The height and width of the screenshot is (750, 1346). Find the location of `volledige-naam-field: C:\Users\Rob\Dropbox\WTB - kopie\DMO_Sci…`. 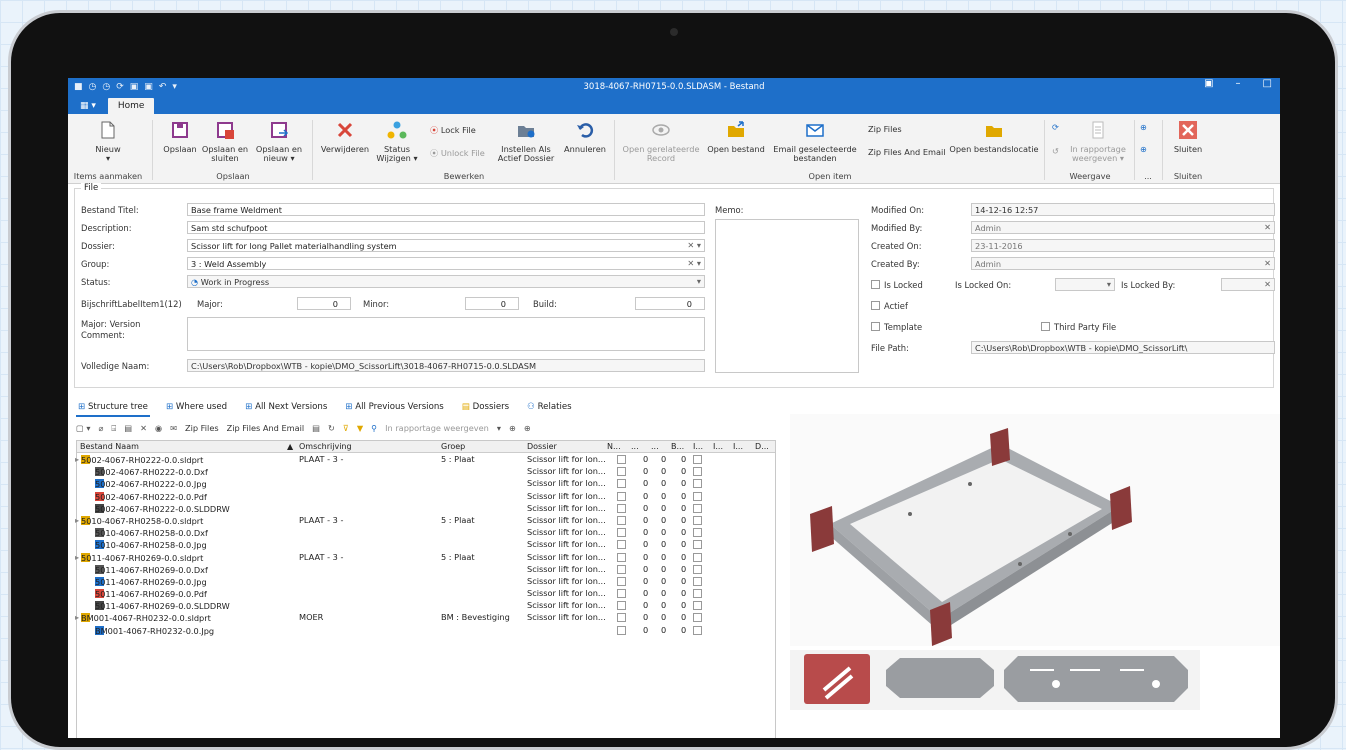

volledige-naam-field: C:\Users\Rob\Dropbox\WTB - kopie\DMO_Sci… is located at coordinates (446, 365).